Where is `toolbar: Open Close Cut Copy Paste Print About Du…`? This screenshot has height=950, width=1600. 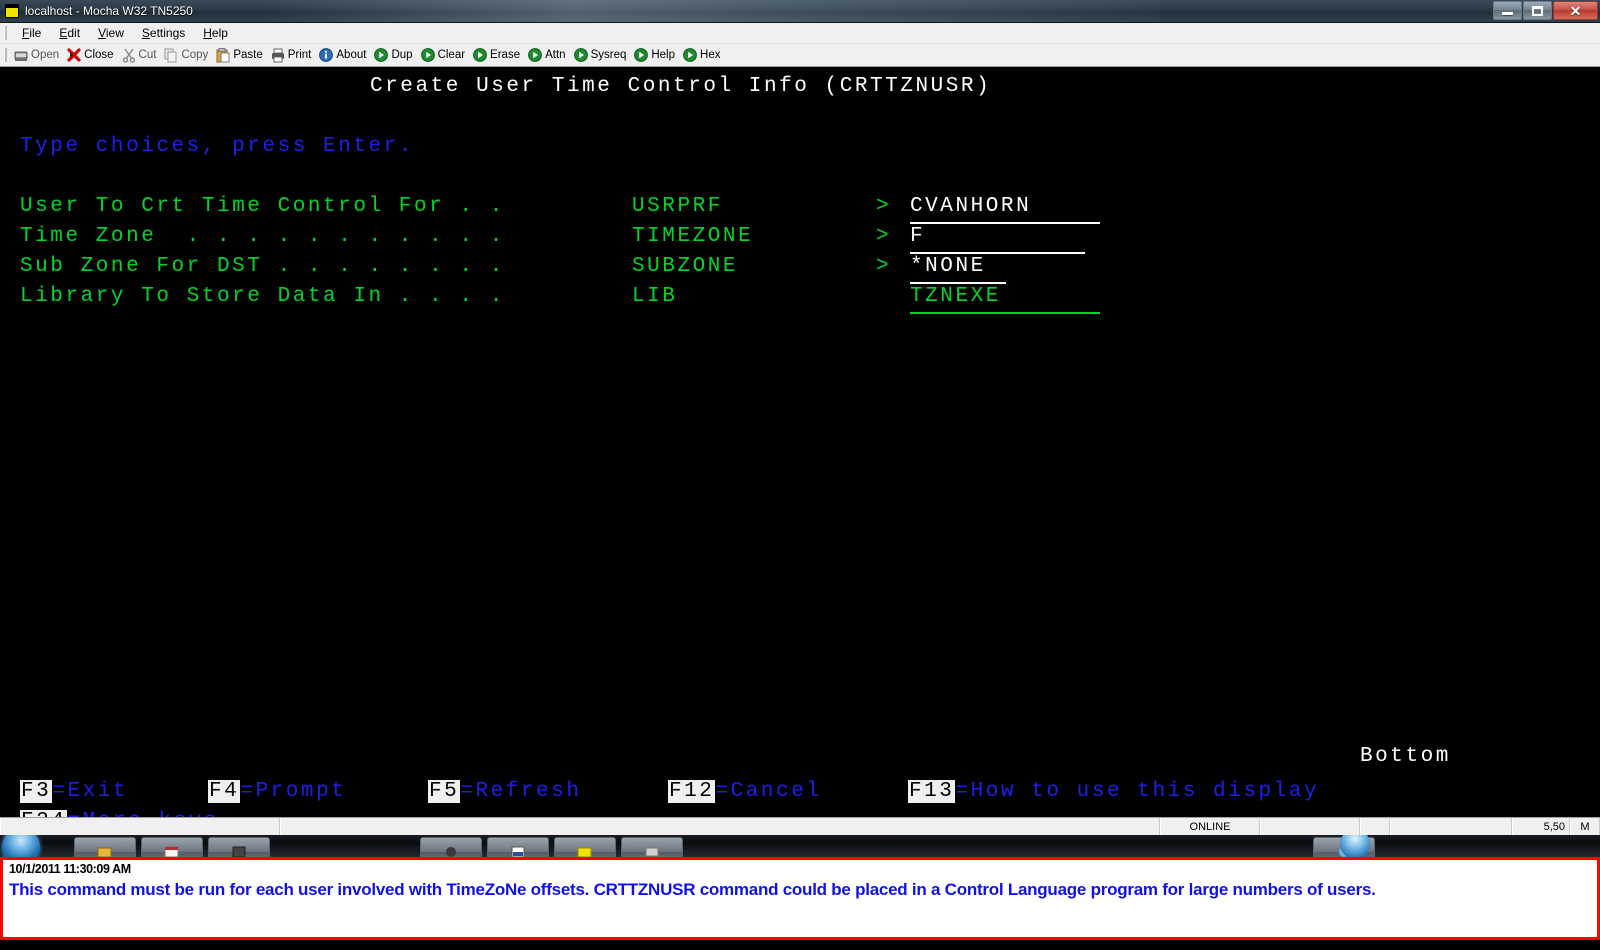
toolbar: Open Close Cut Copy Paste Print About Du… is located at coordinates (800, 55).